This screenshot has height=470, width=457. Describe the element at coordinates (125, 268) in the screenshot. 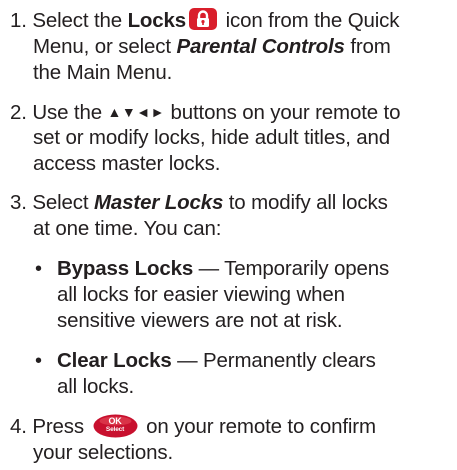

I see `bypass-locks-term: Bypass Locks` at that location.